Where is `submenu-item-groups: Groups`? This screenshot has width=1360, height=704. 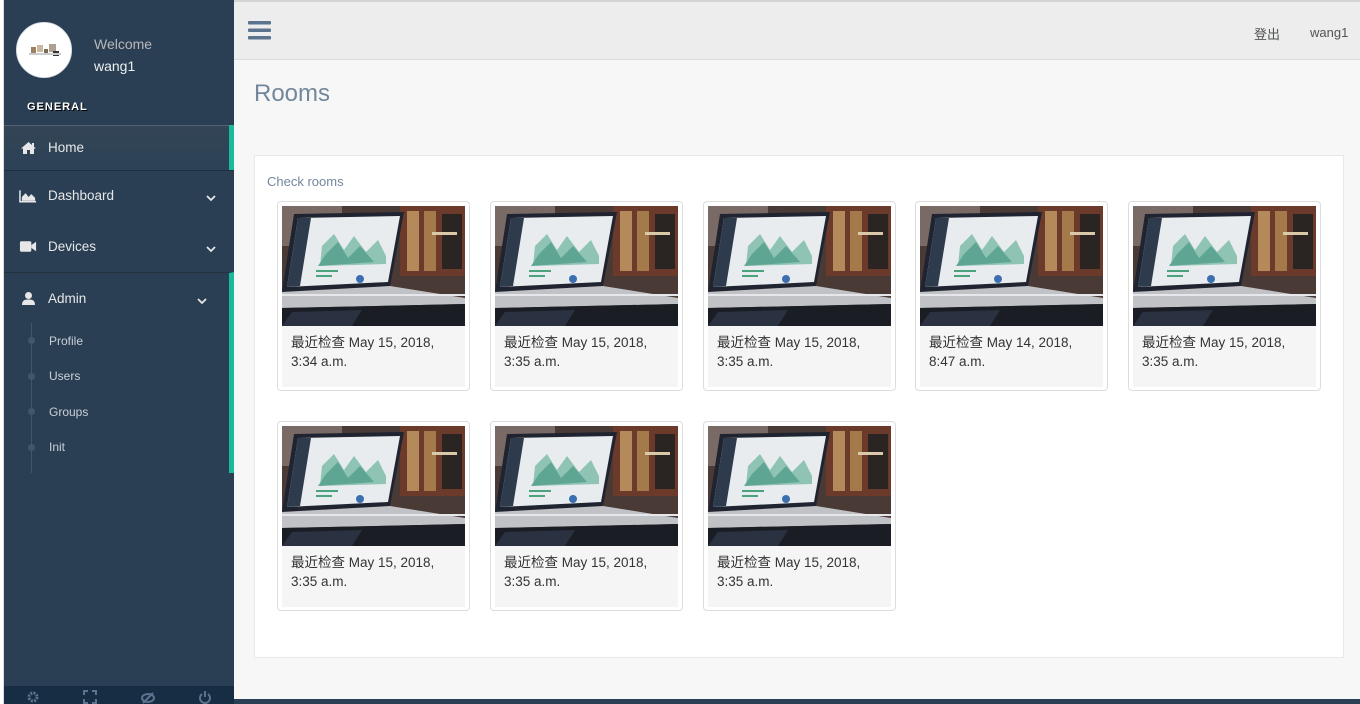 submenu-item-groups: Groups is located at coordinates (116, 412).